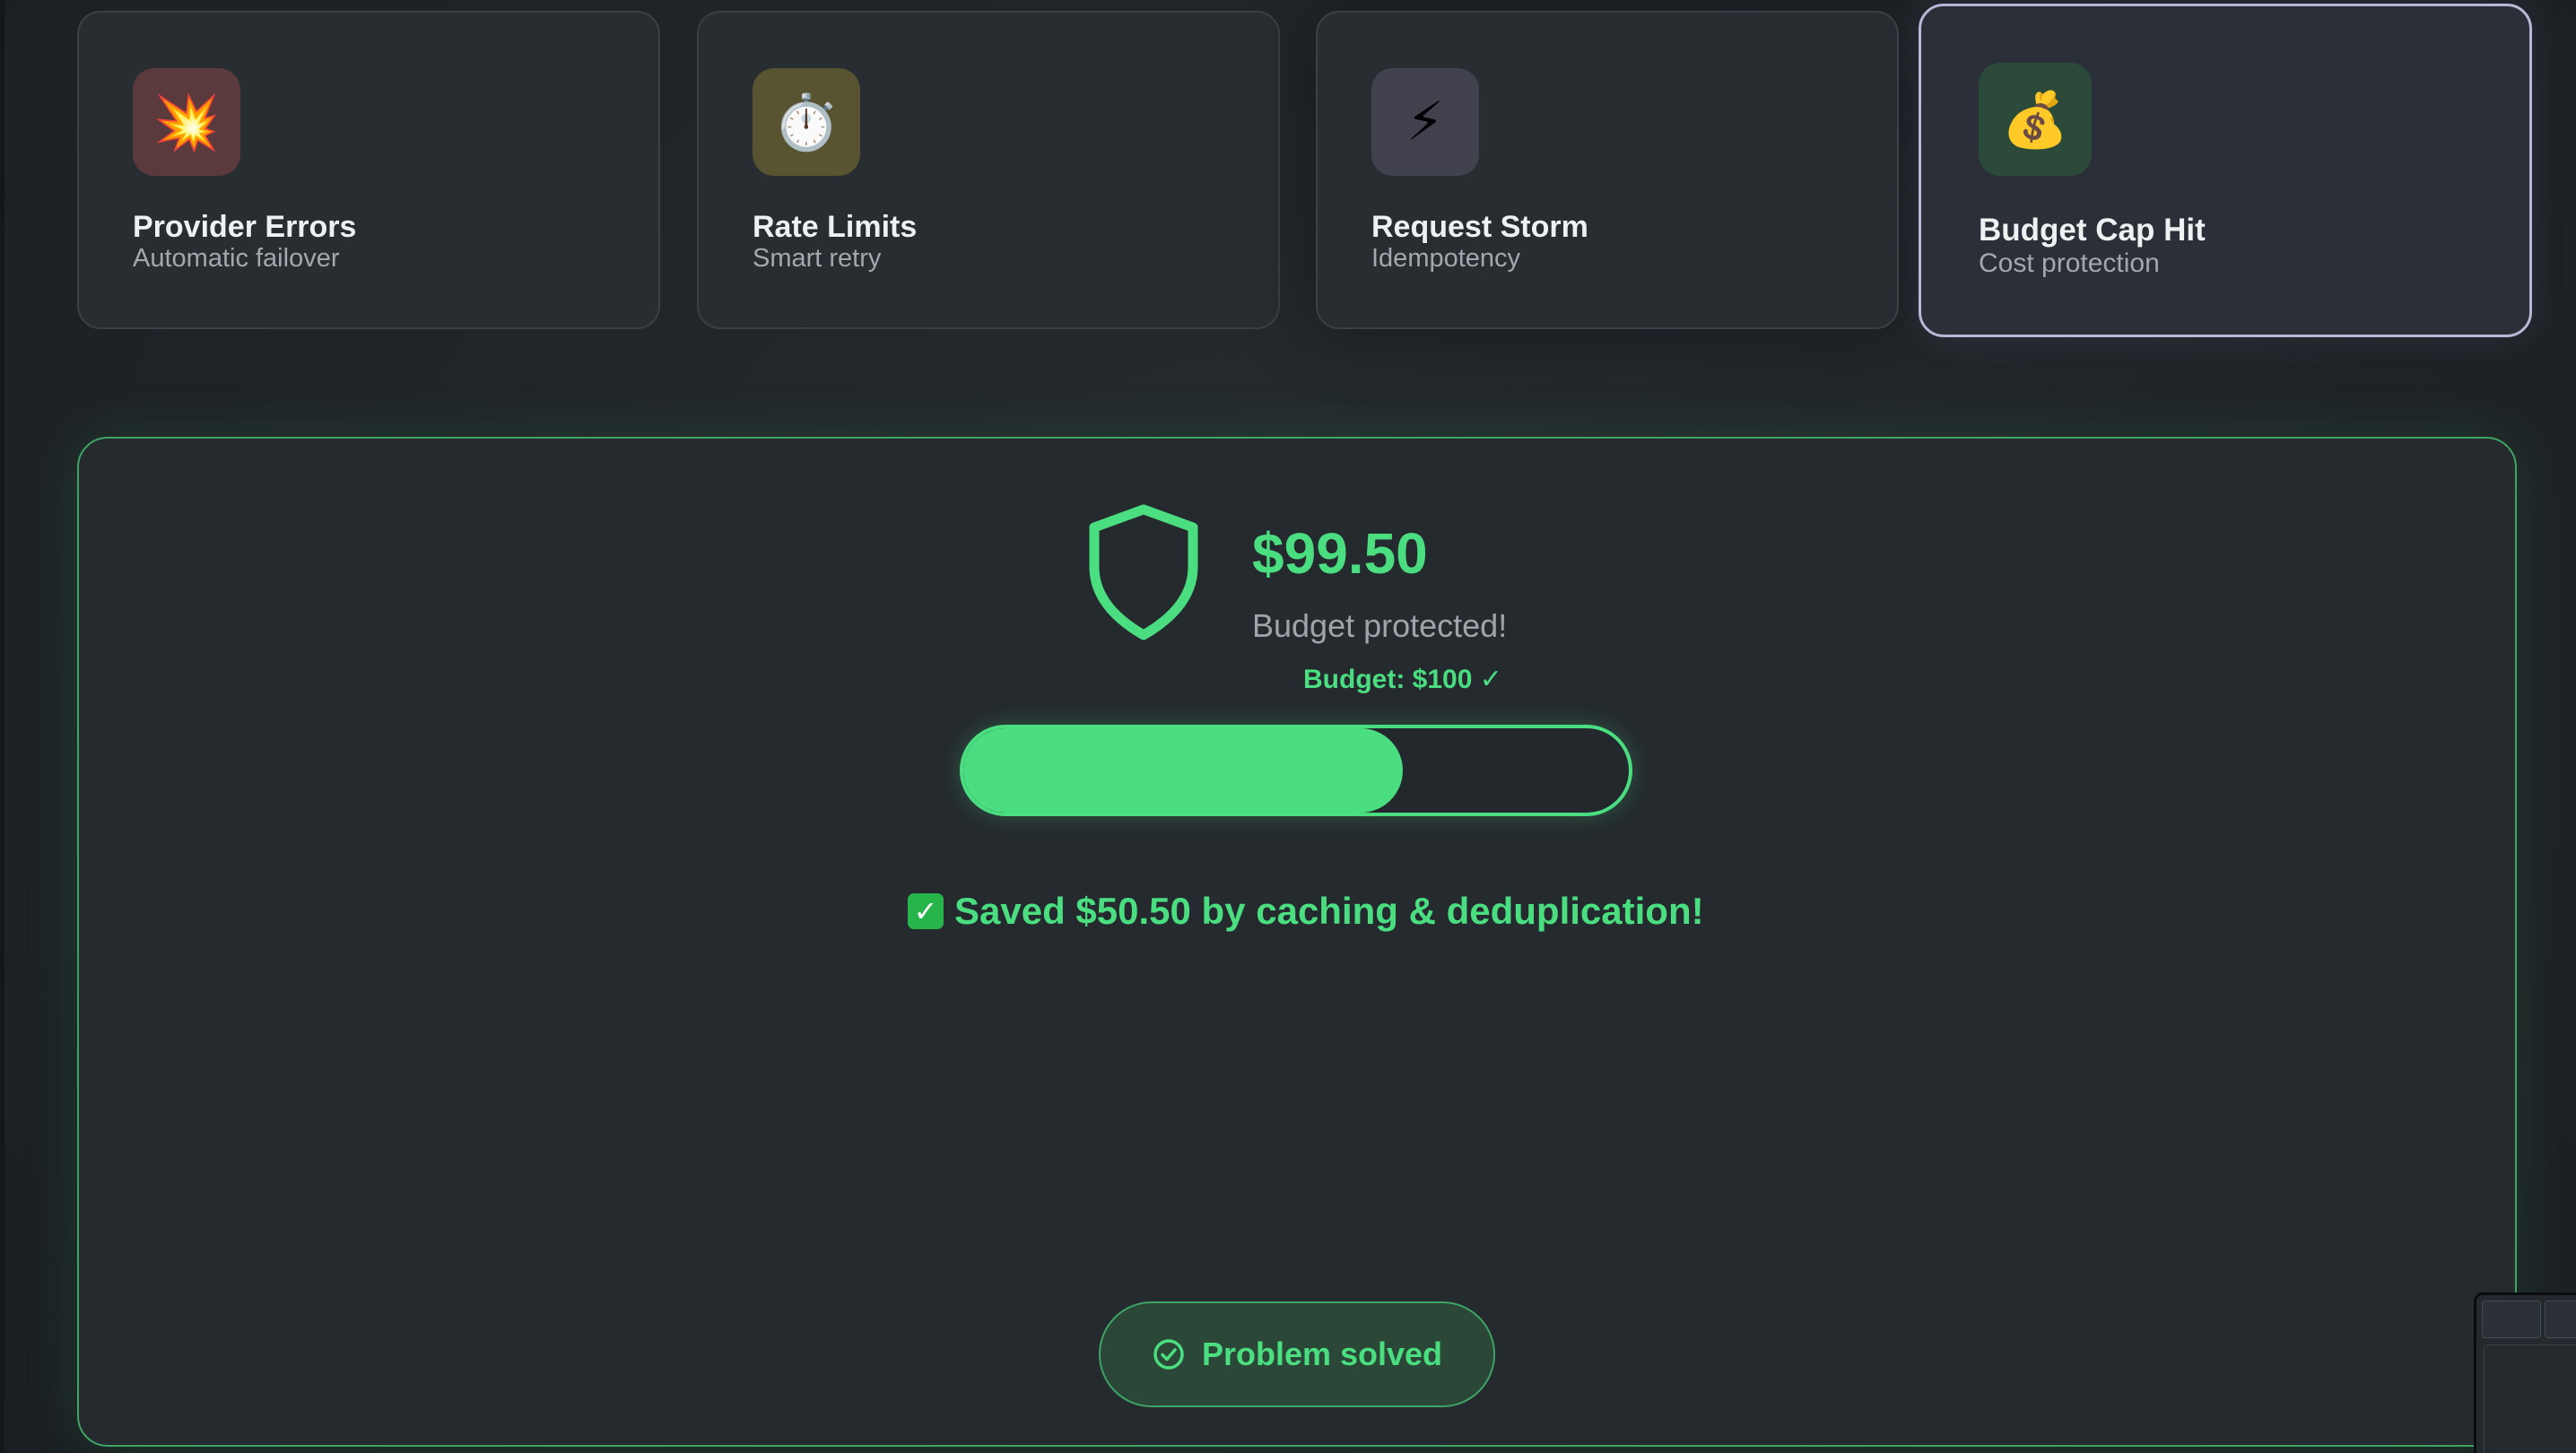  I want to click on scenario-subtitle: Automatic failover, so click(236, 258).